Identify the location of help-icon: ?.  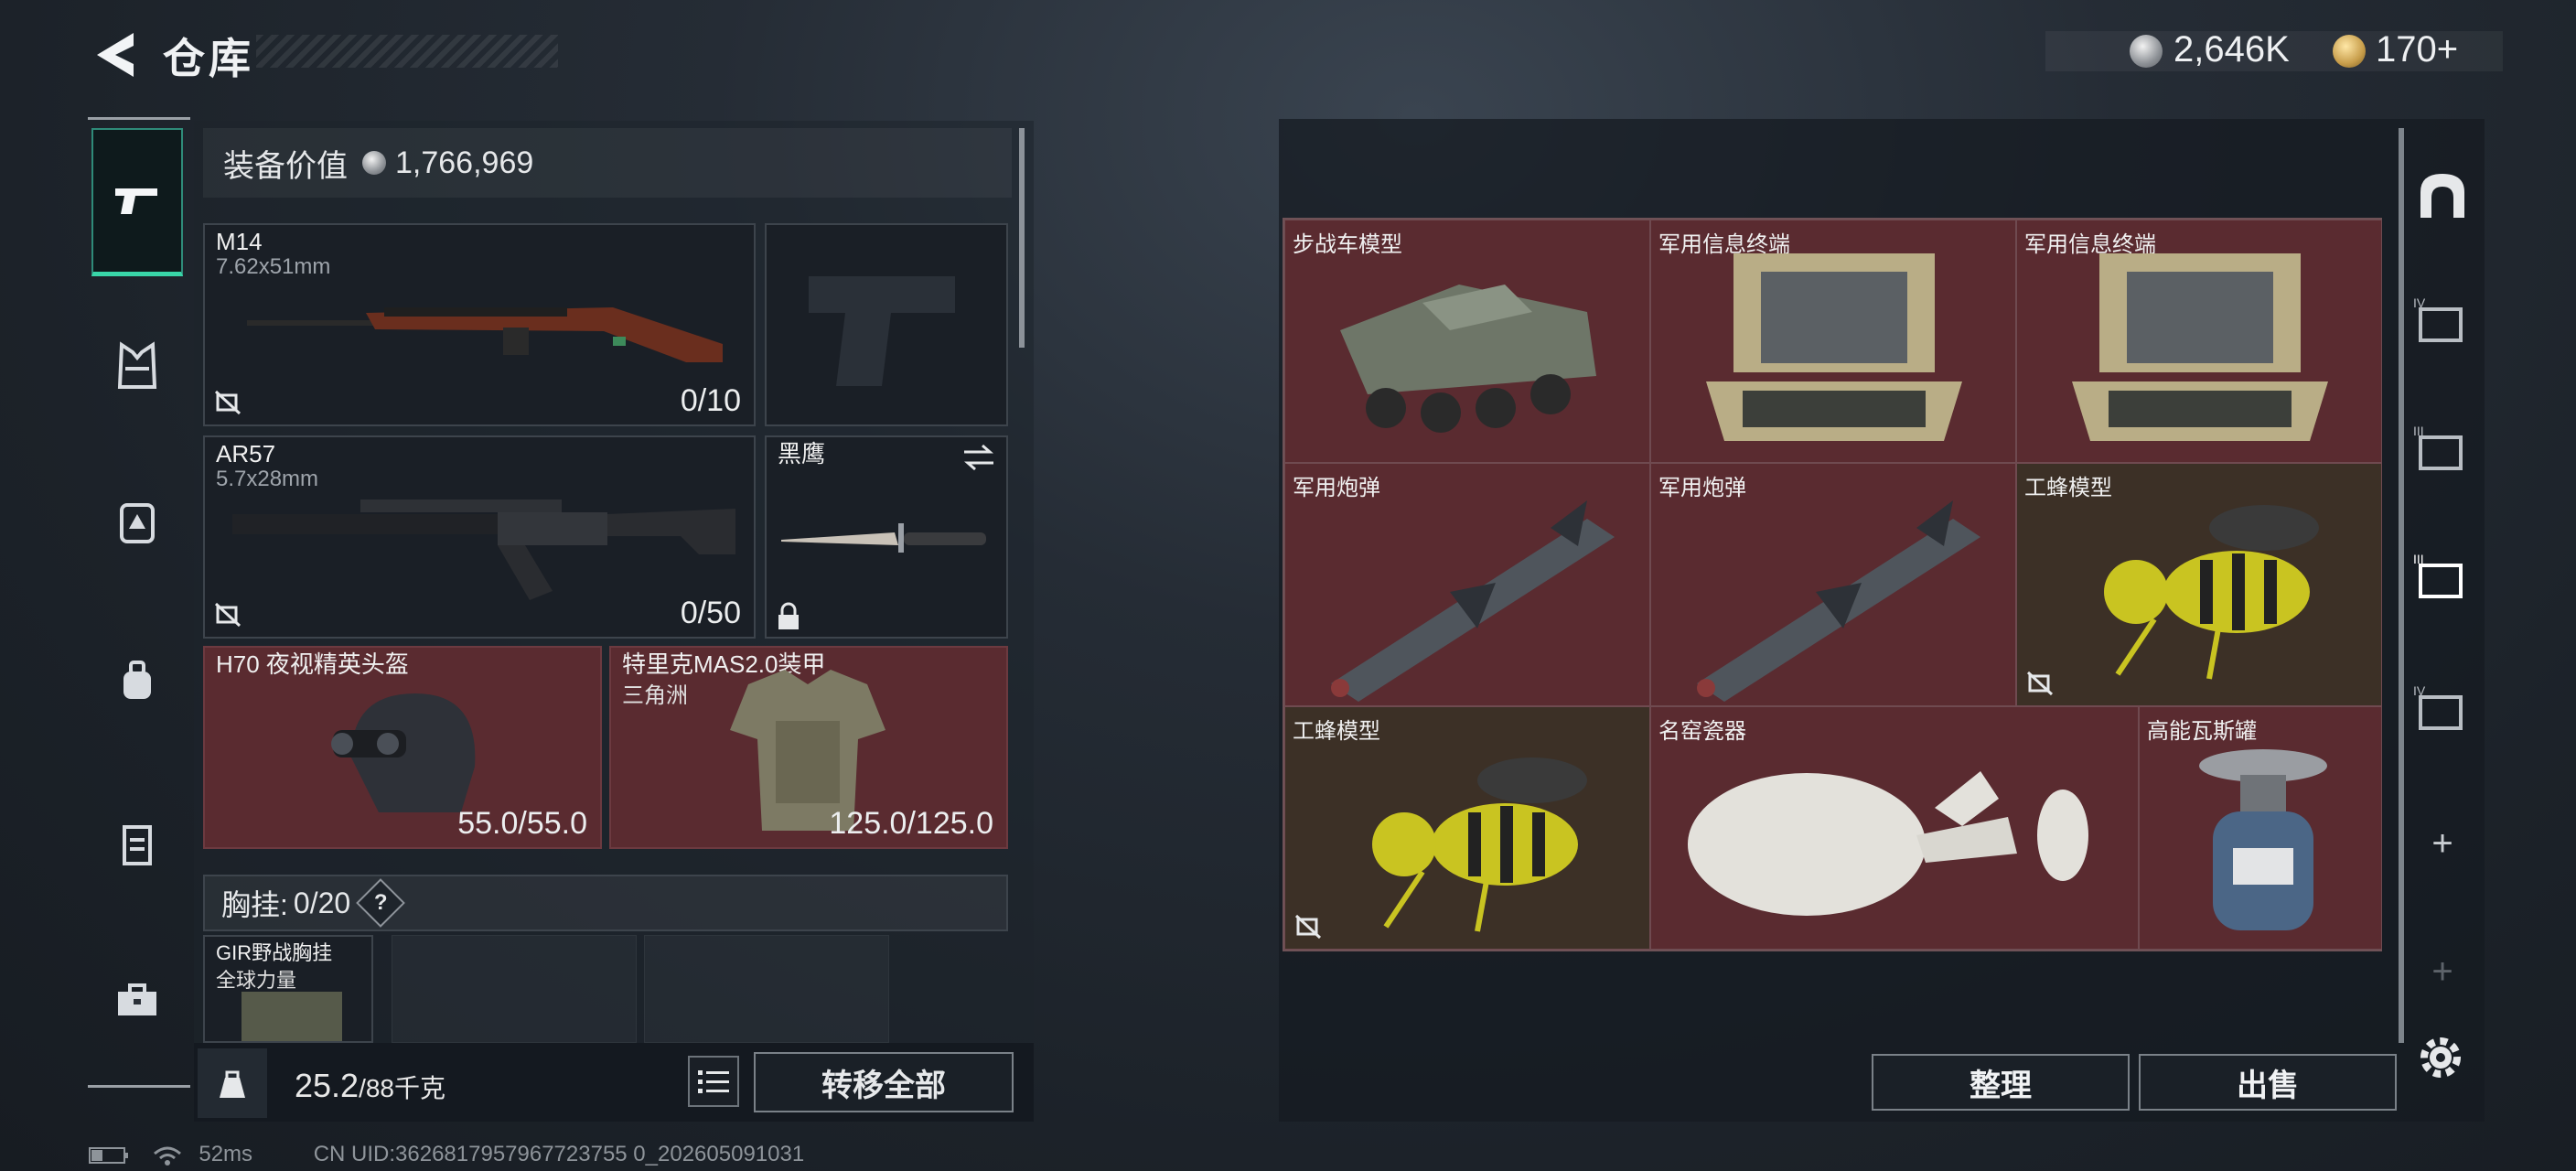
(381, 903).